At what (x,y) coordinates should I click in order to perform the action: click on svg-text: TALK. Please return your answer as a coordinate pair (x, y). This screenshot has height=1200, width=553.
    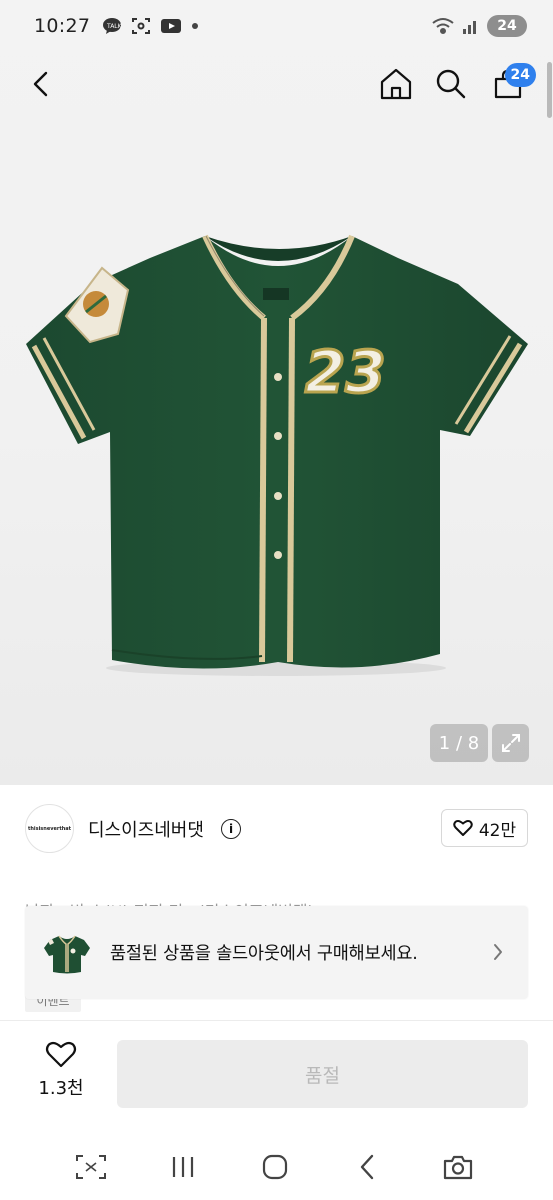
    Looking at the image, I should click on (114, 26).